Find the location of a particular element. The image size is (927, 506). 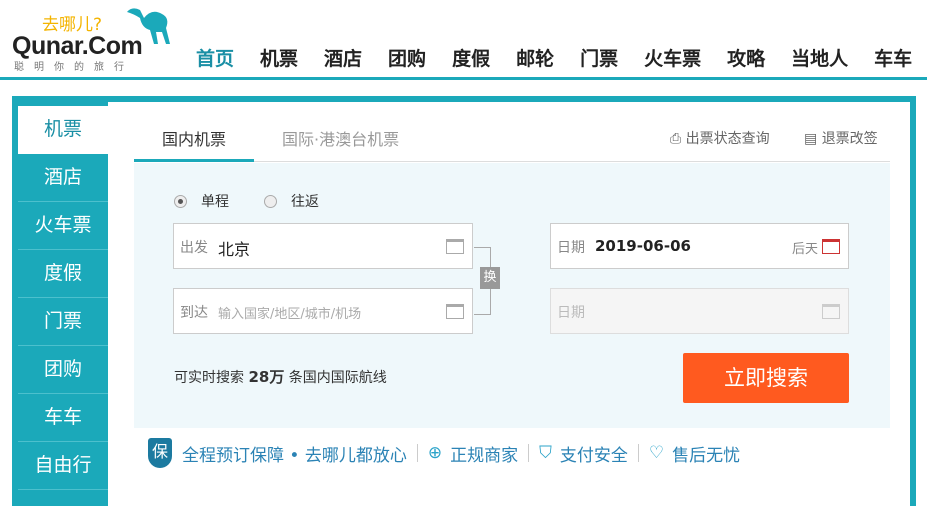

nav-tickets: 门票 is located at coordinates (599, 57).